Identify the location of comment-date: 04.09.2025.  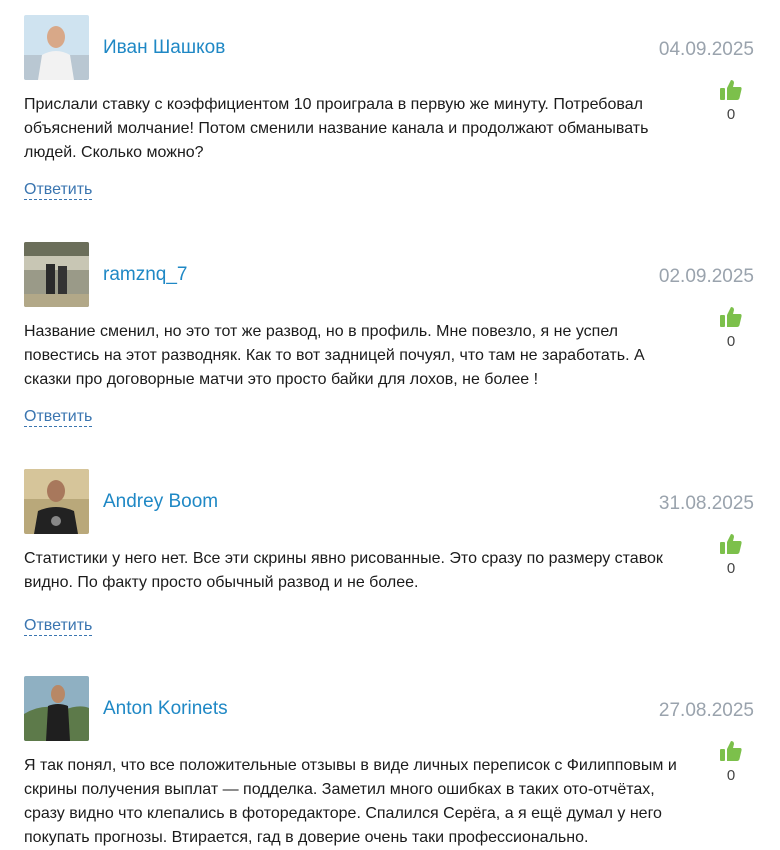
(706, 49).